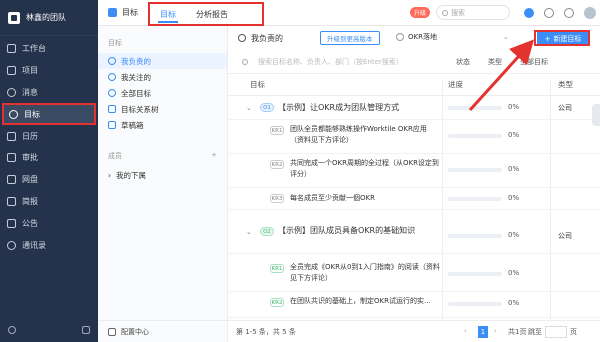 The width and height of the screenshot is (600, 342). Describe the element at coordinates (112, 109) in the screenshot. I see `tree-icon` at that location.